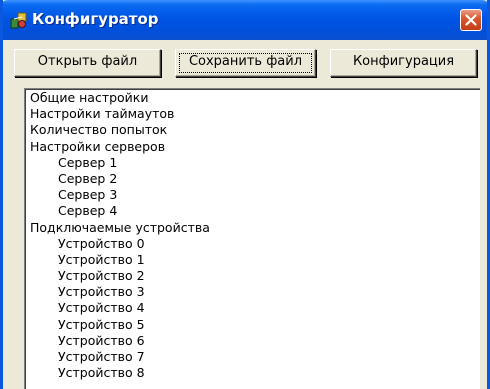  I want to click on tree-item: Подключаемые устройства, so click(120, 228).